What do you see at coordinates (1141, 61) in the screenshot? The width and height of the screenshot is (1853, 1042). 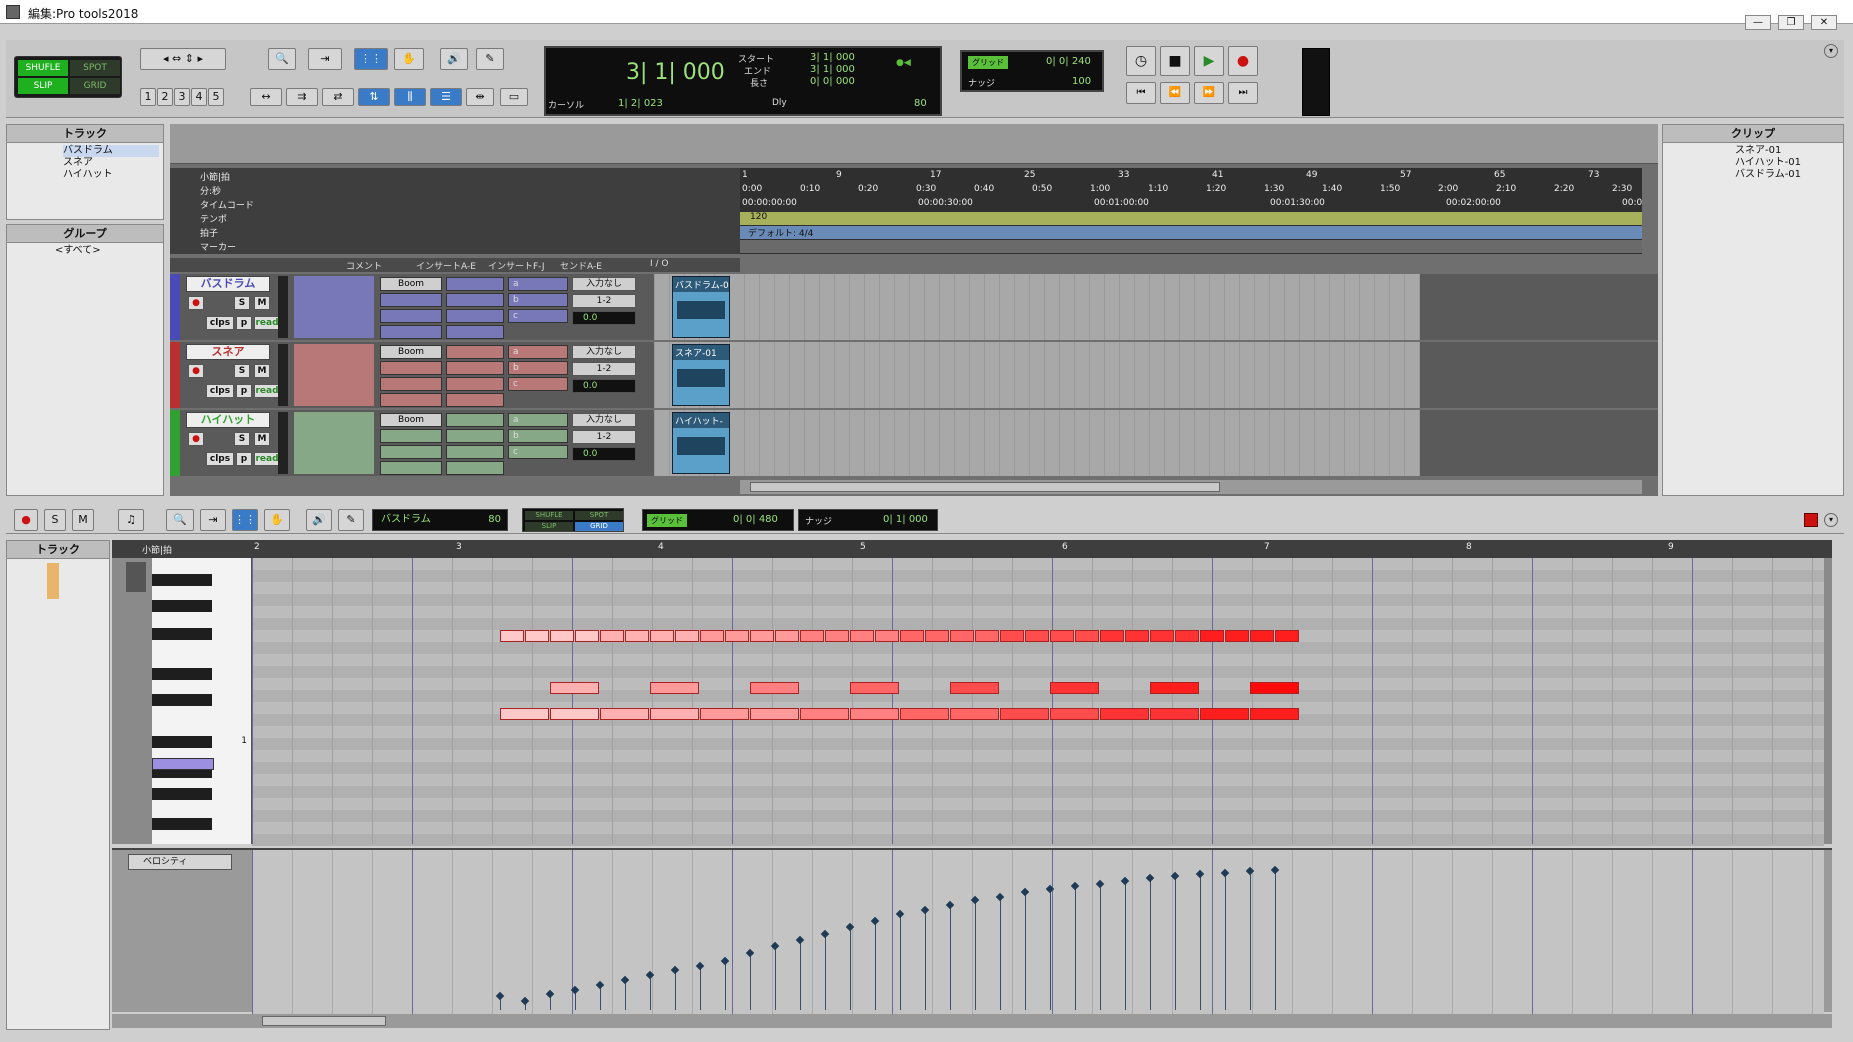 I see `online-icon: ◷` at bounding box center [1141, 61].